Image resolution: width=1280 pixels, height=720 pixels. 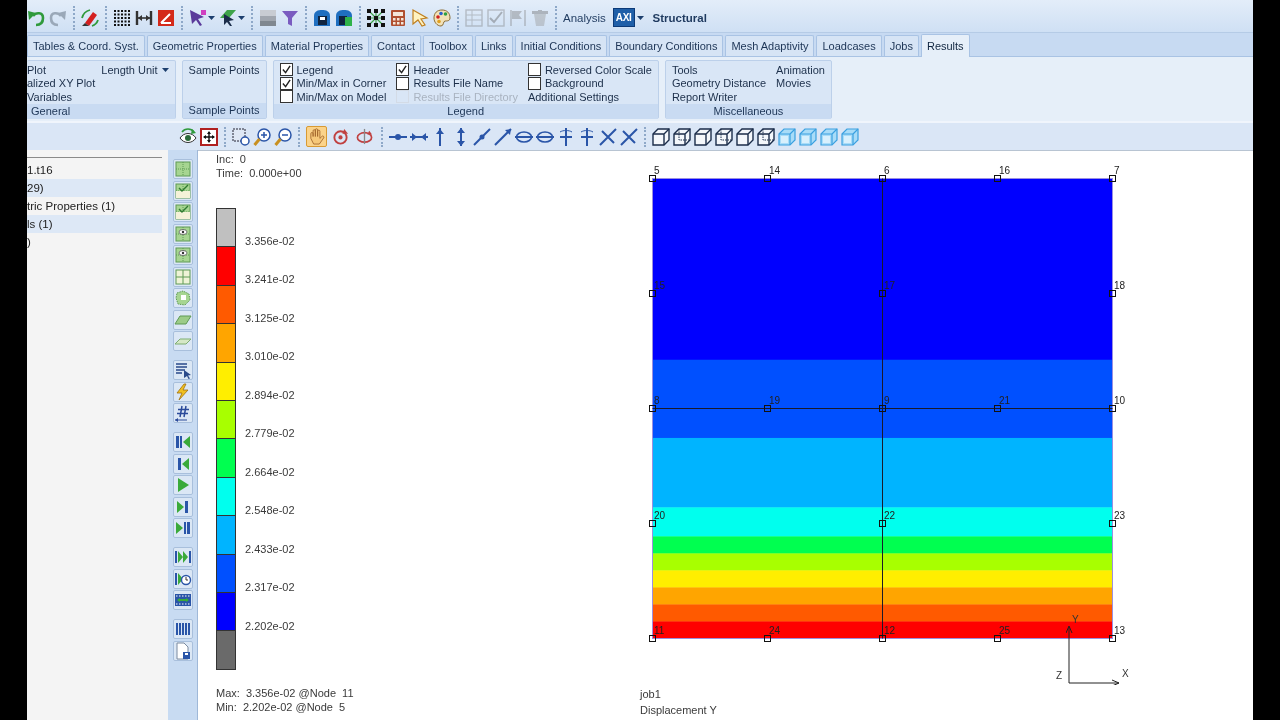 I want to click on file-save-icon, so click(x=182, y=650).